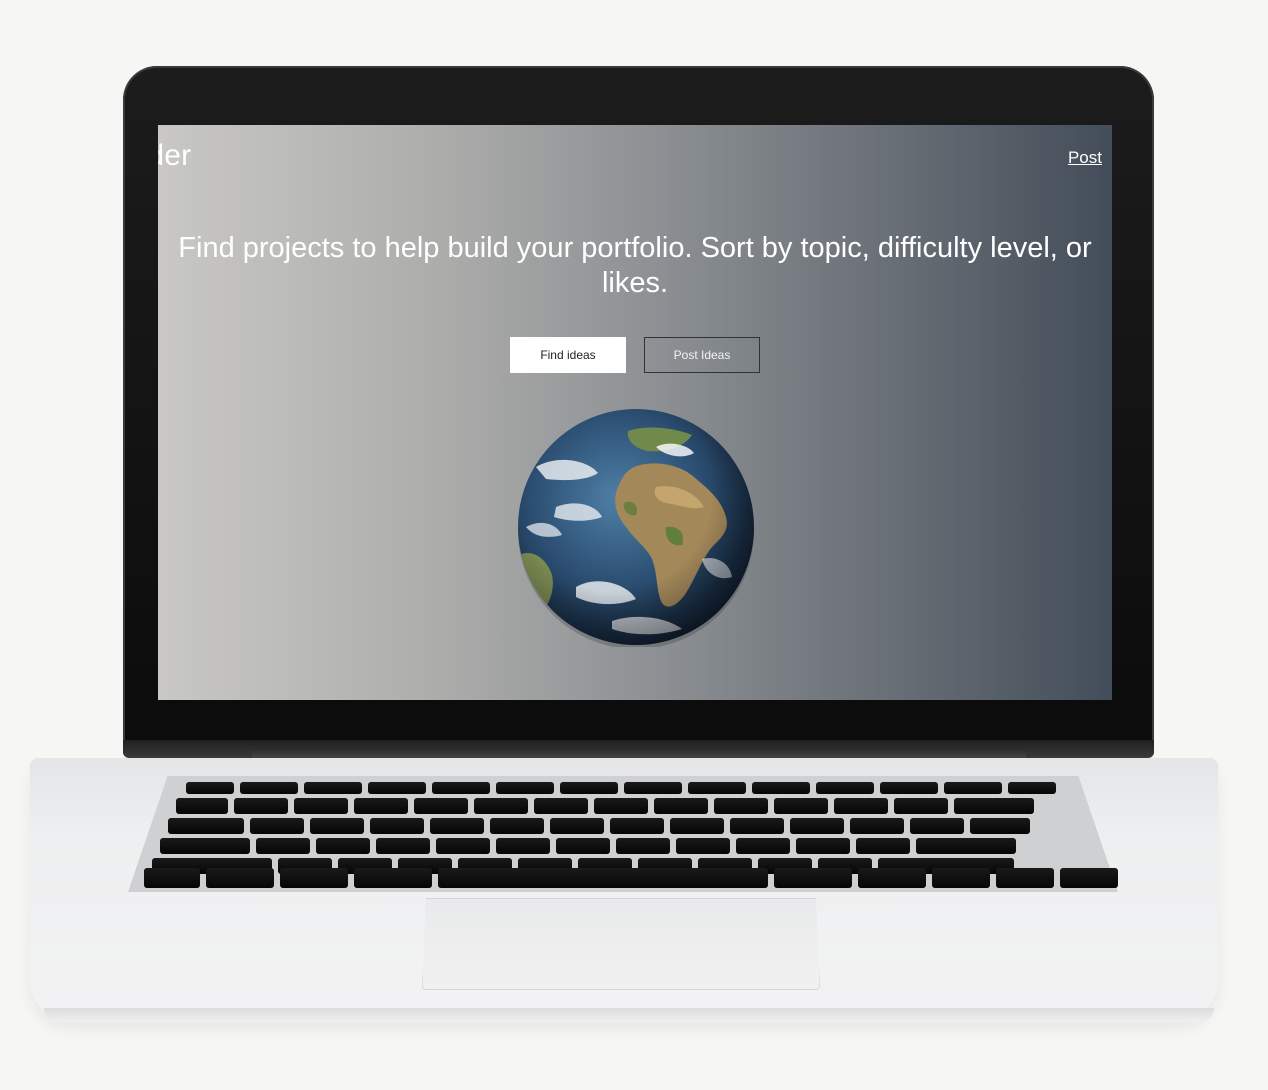 The image size is (1268, 1090). What do you see at coordinates (621, 944) in the screenshot?
I see `trackpad` at bounding box center [621, 944].